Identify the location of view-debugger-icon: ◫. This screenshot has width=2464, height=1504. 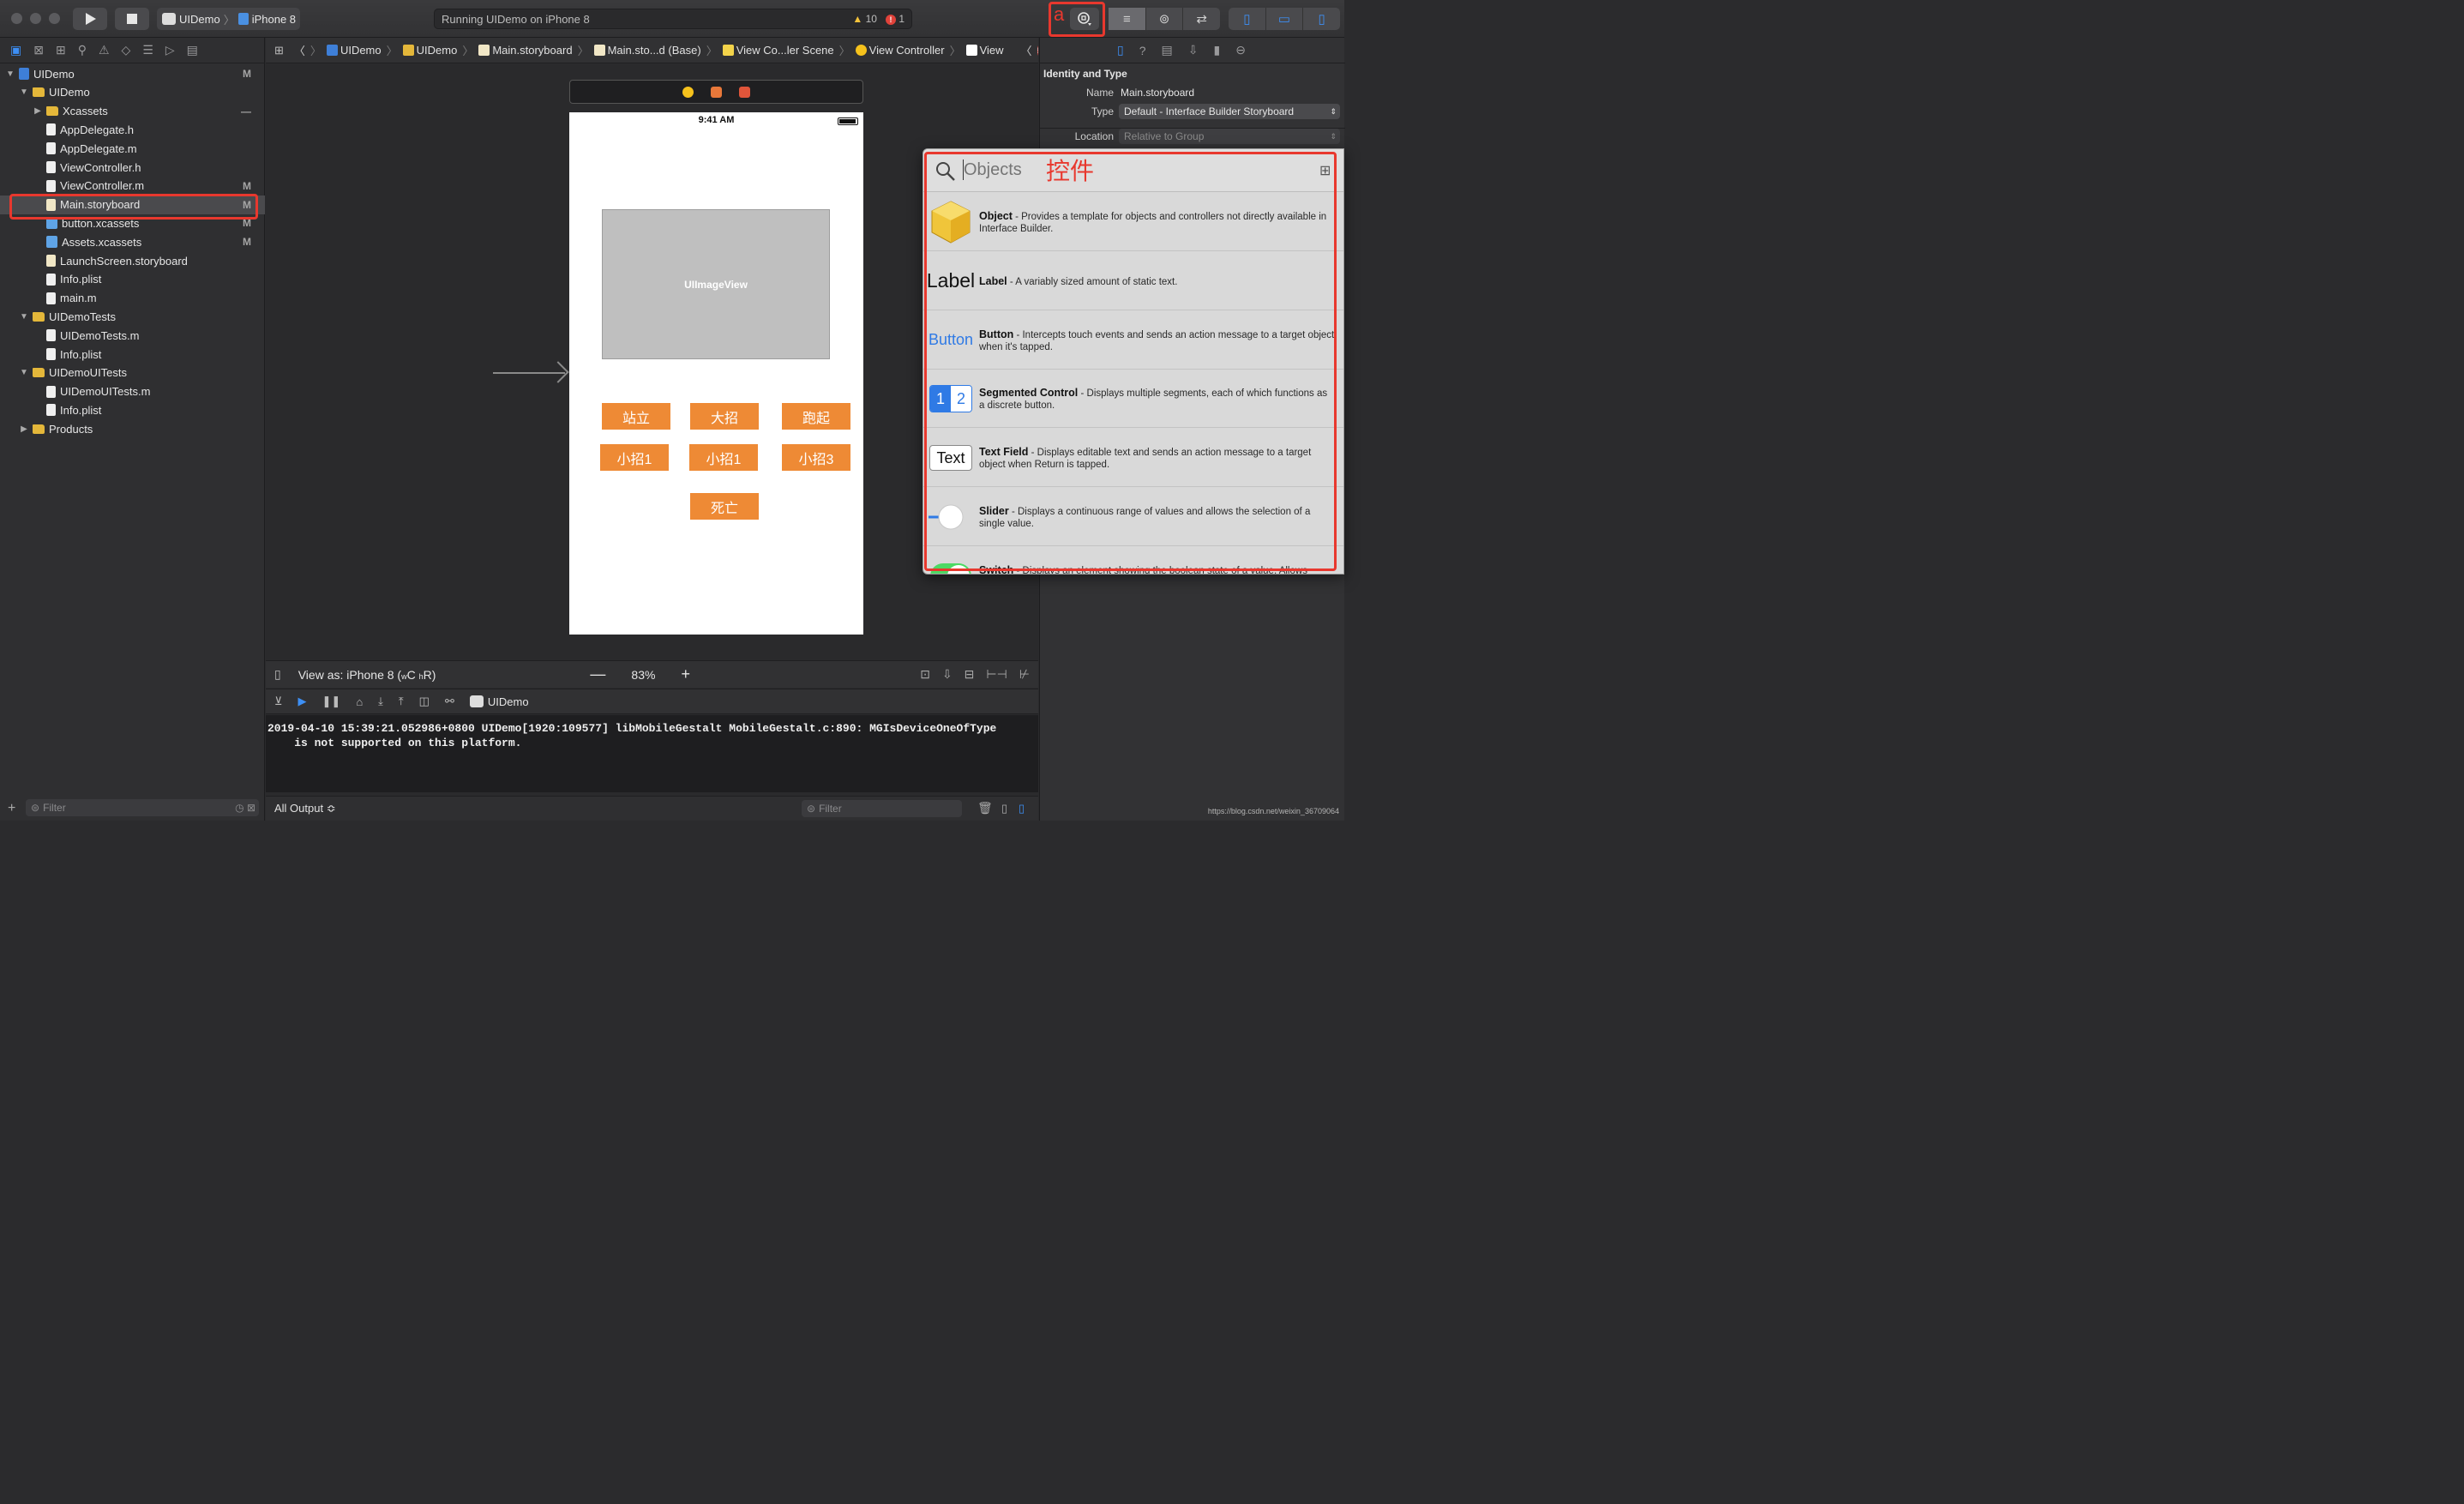
(424, 701).